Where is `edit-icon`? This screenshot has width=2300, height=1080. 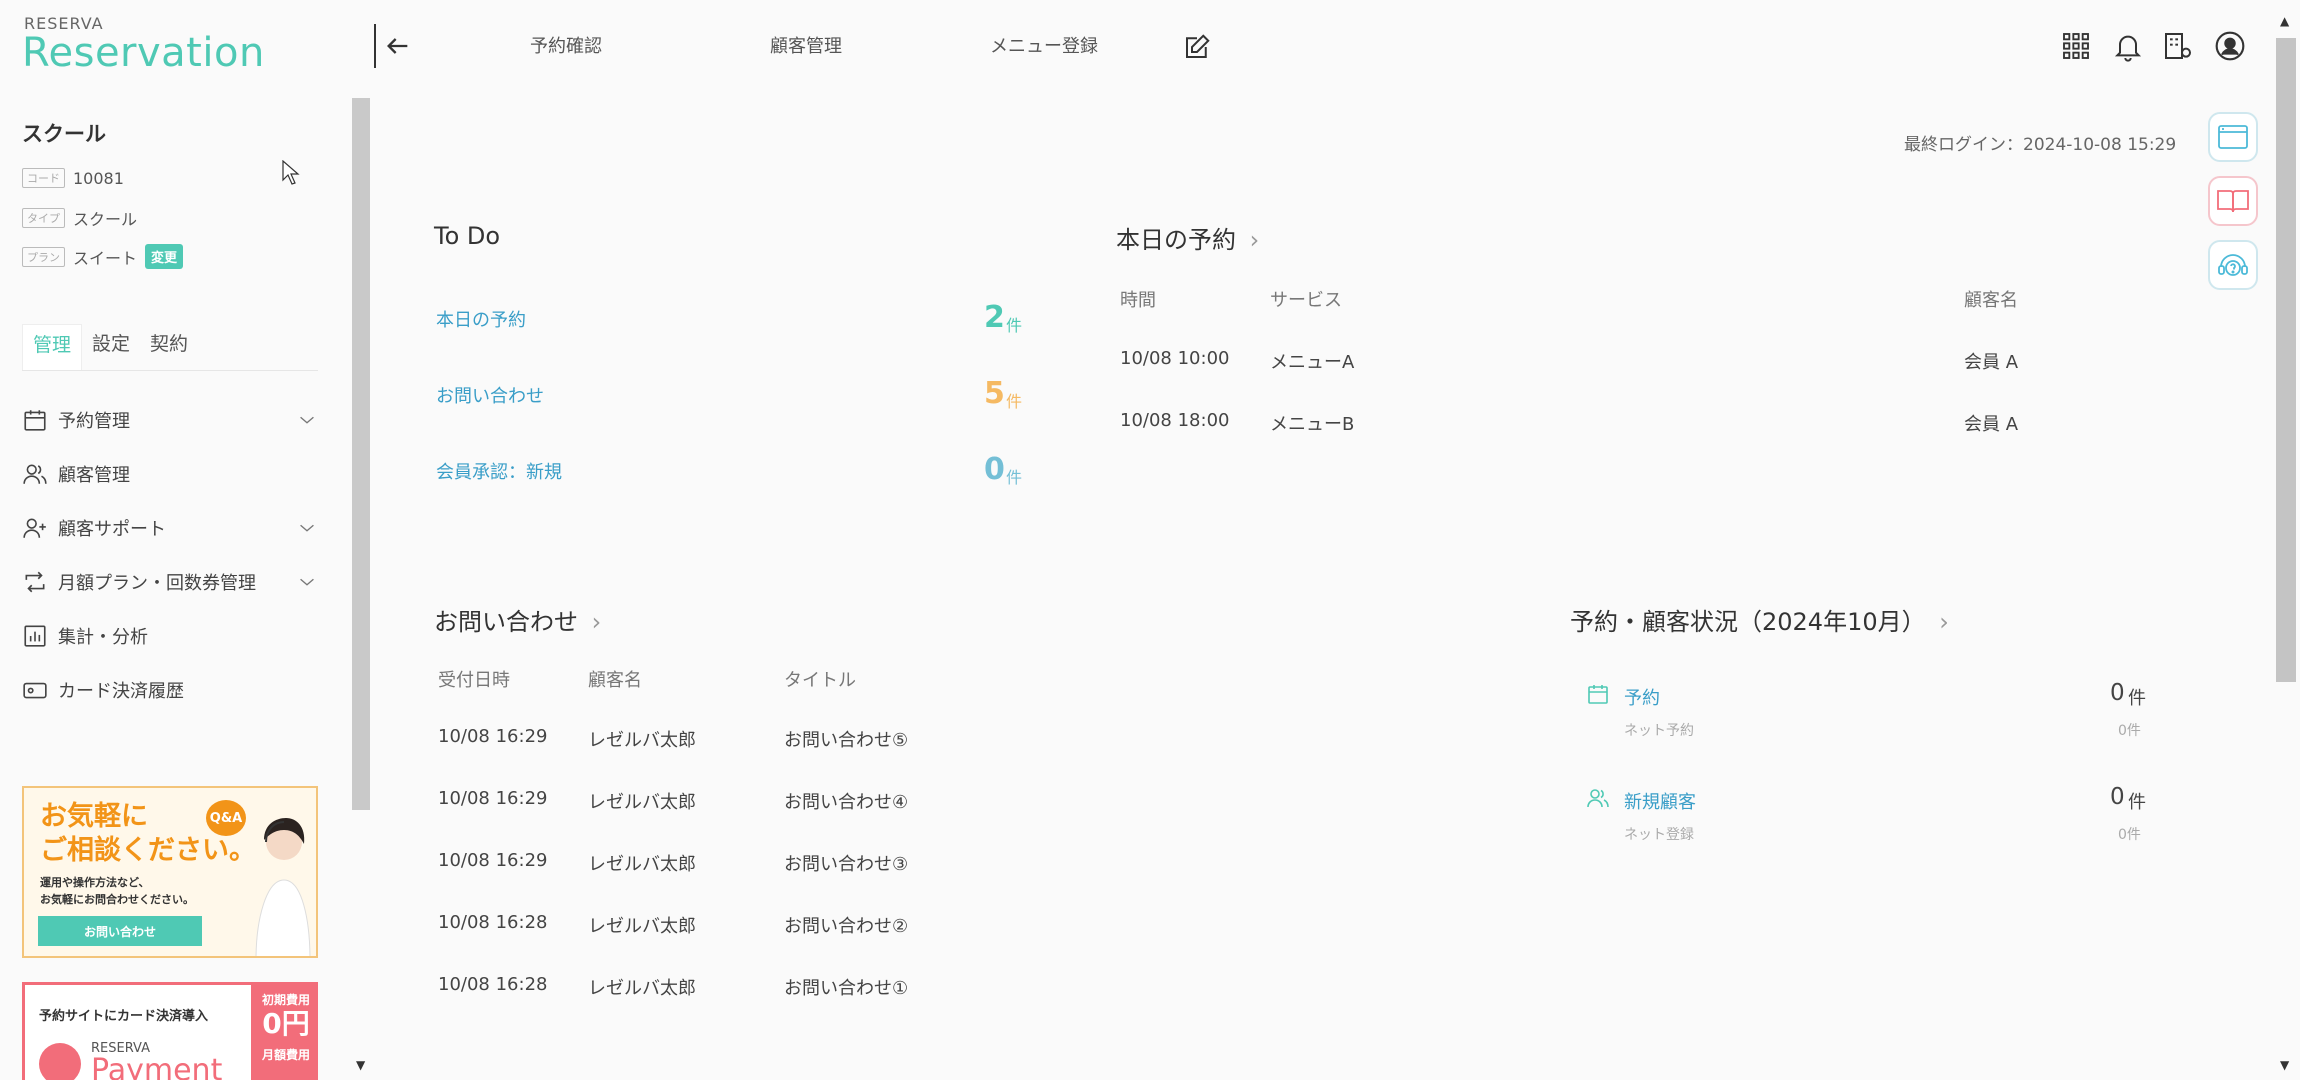 edit-icon is located at coordinates (1197, 47).